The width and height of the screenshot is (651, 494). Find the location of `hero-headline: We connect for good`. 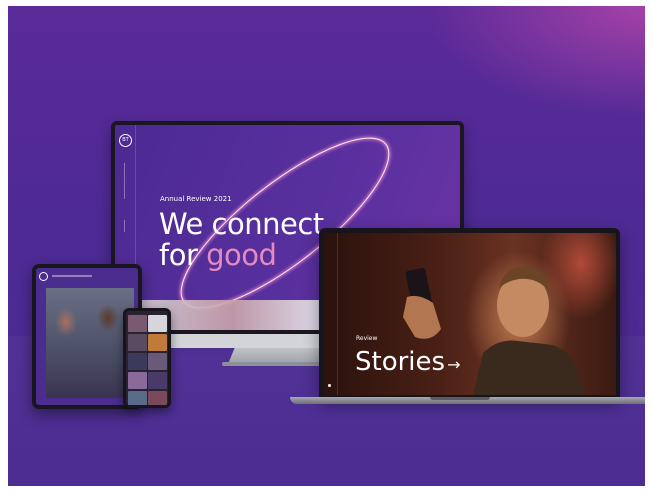

hero-headline: We connect for good is located at coordinates (241, 240).